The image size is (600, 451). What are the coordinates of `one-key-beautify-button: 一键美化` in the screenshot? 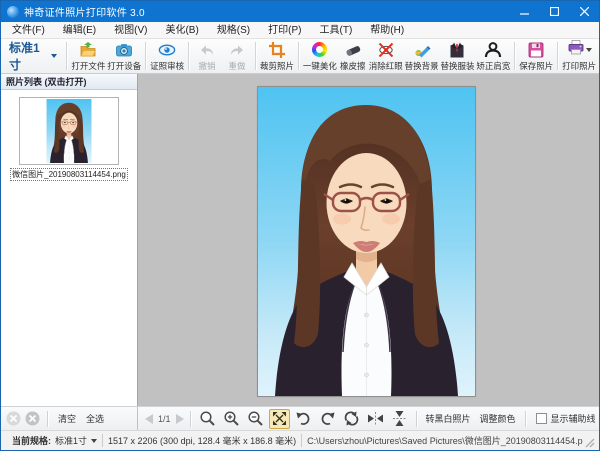 It's located at (320, 56).